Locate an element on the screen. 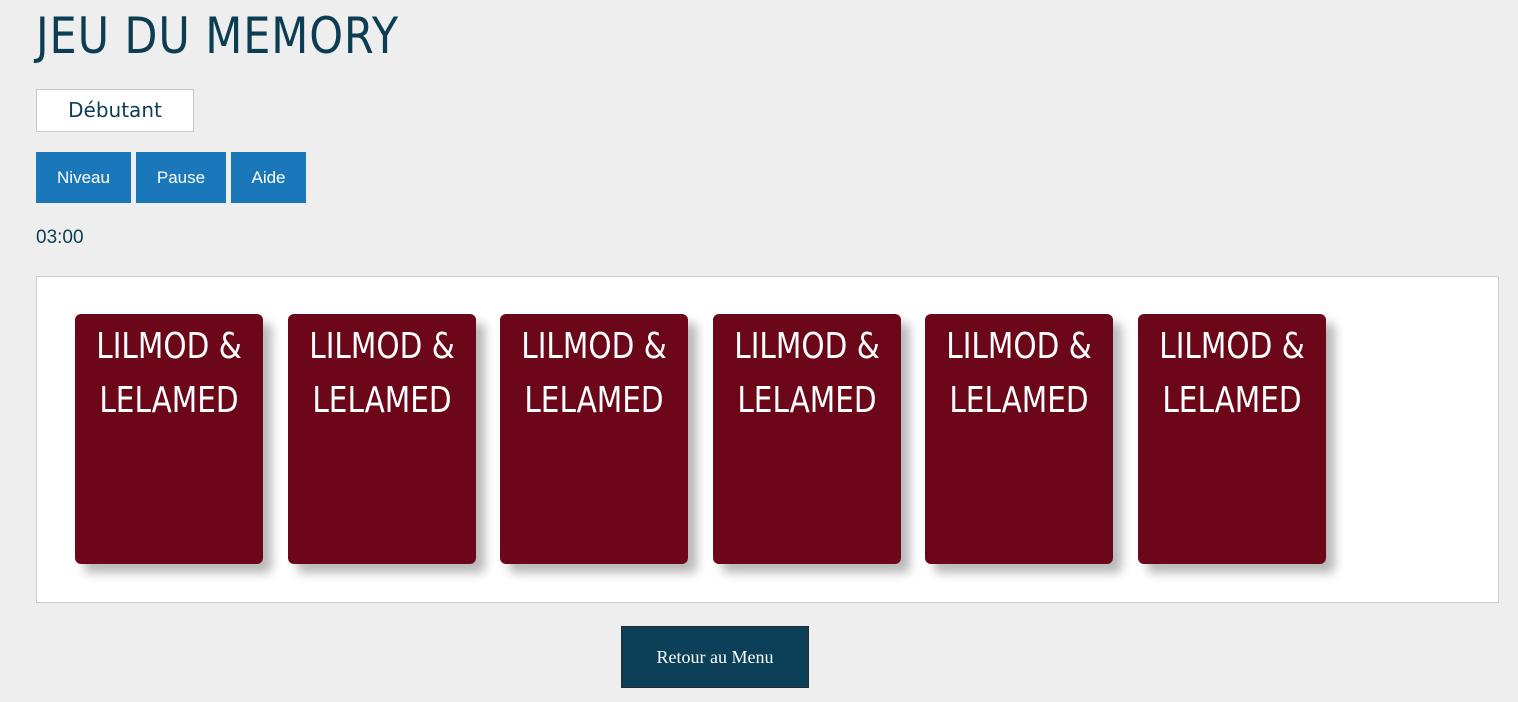  level-display: Débutant is located at coordinates (115, 110).